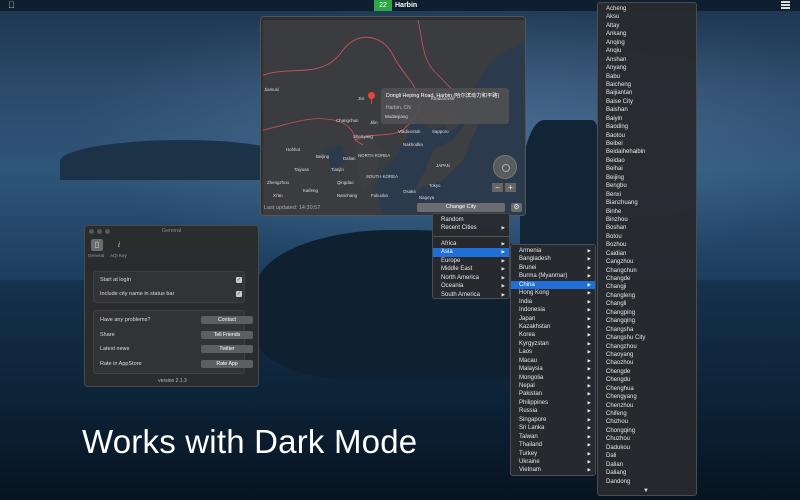 Image resolution: width=800 pixels, height=500 pixels. I want to click on country-menu-item: China ▶, so click(553, 285).